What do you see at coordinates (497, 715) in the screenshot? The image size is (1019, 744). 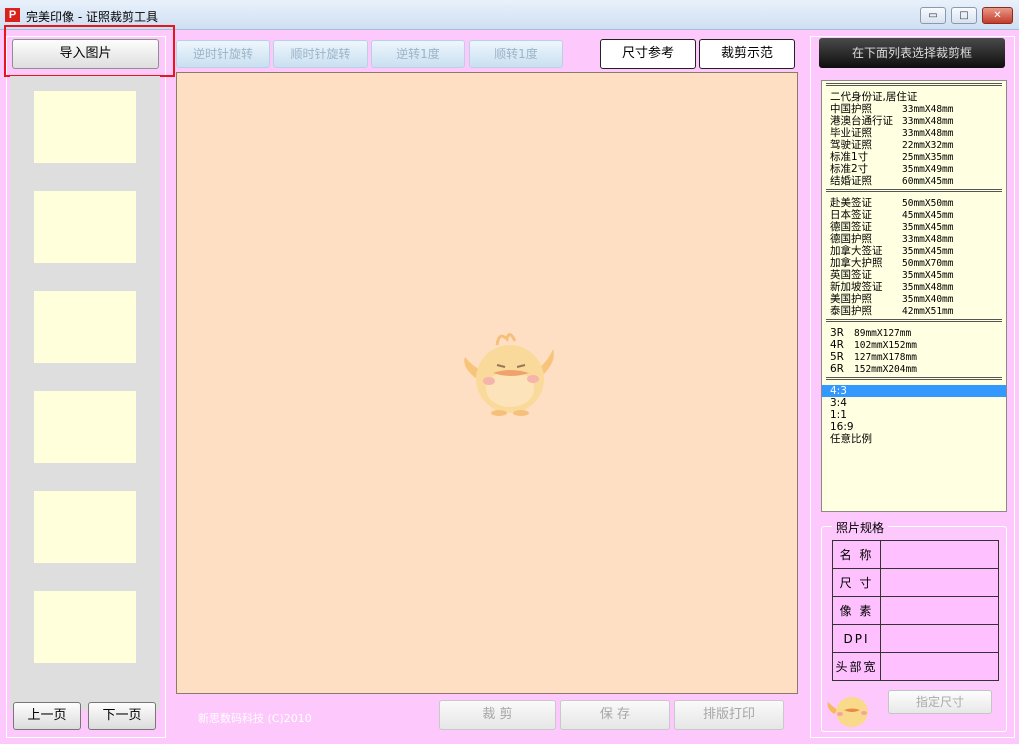 I see `crop-button: 裁 剪` at bounding box center [497, 715].